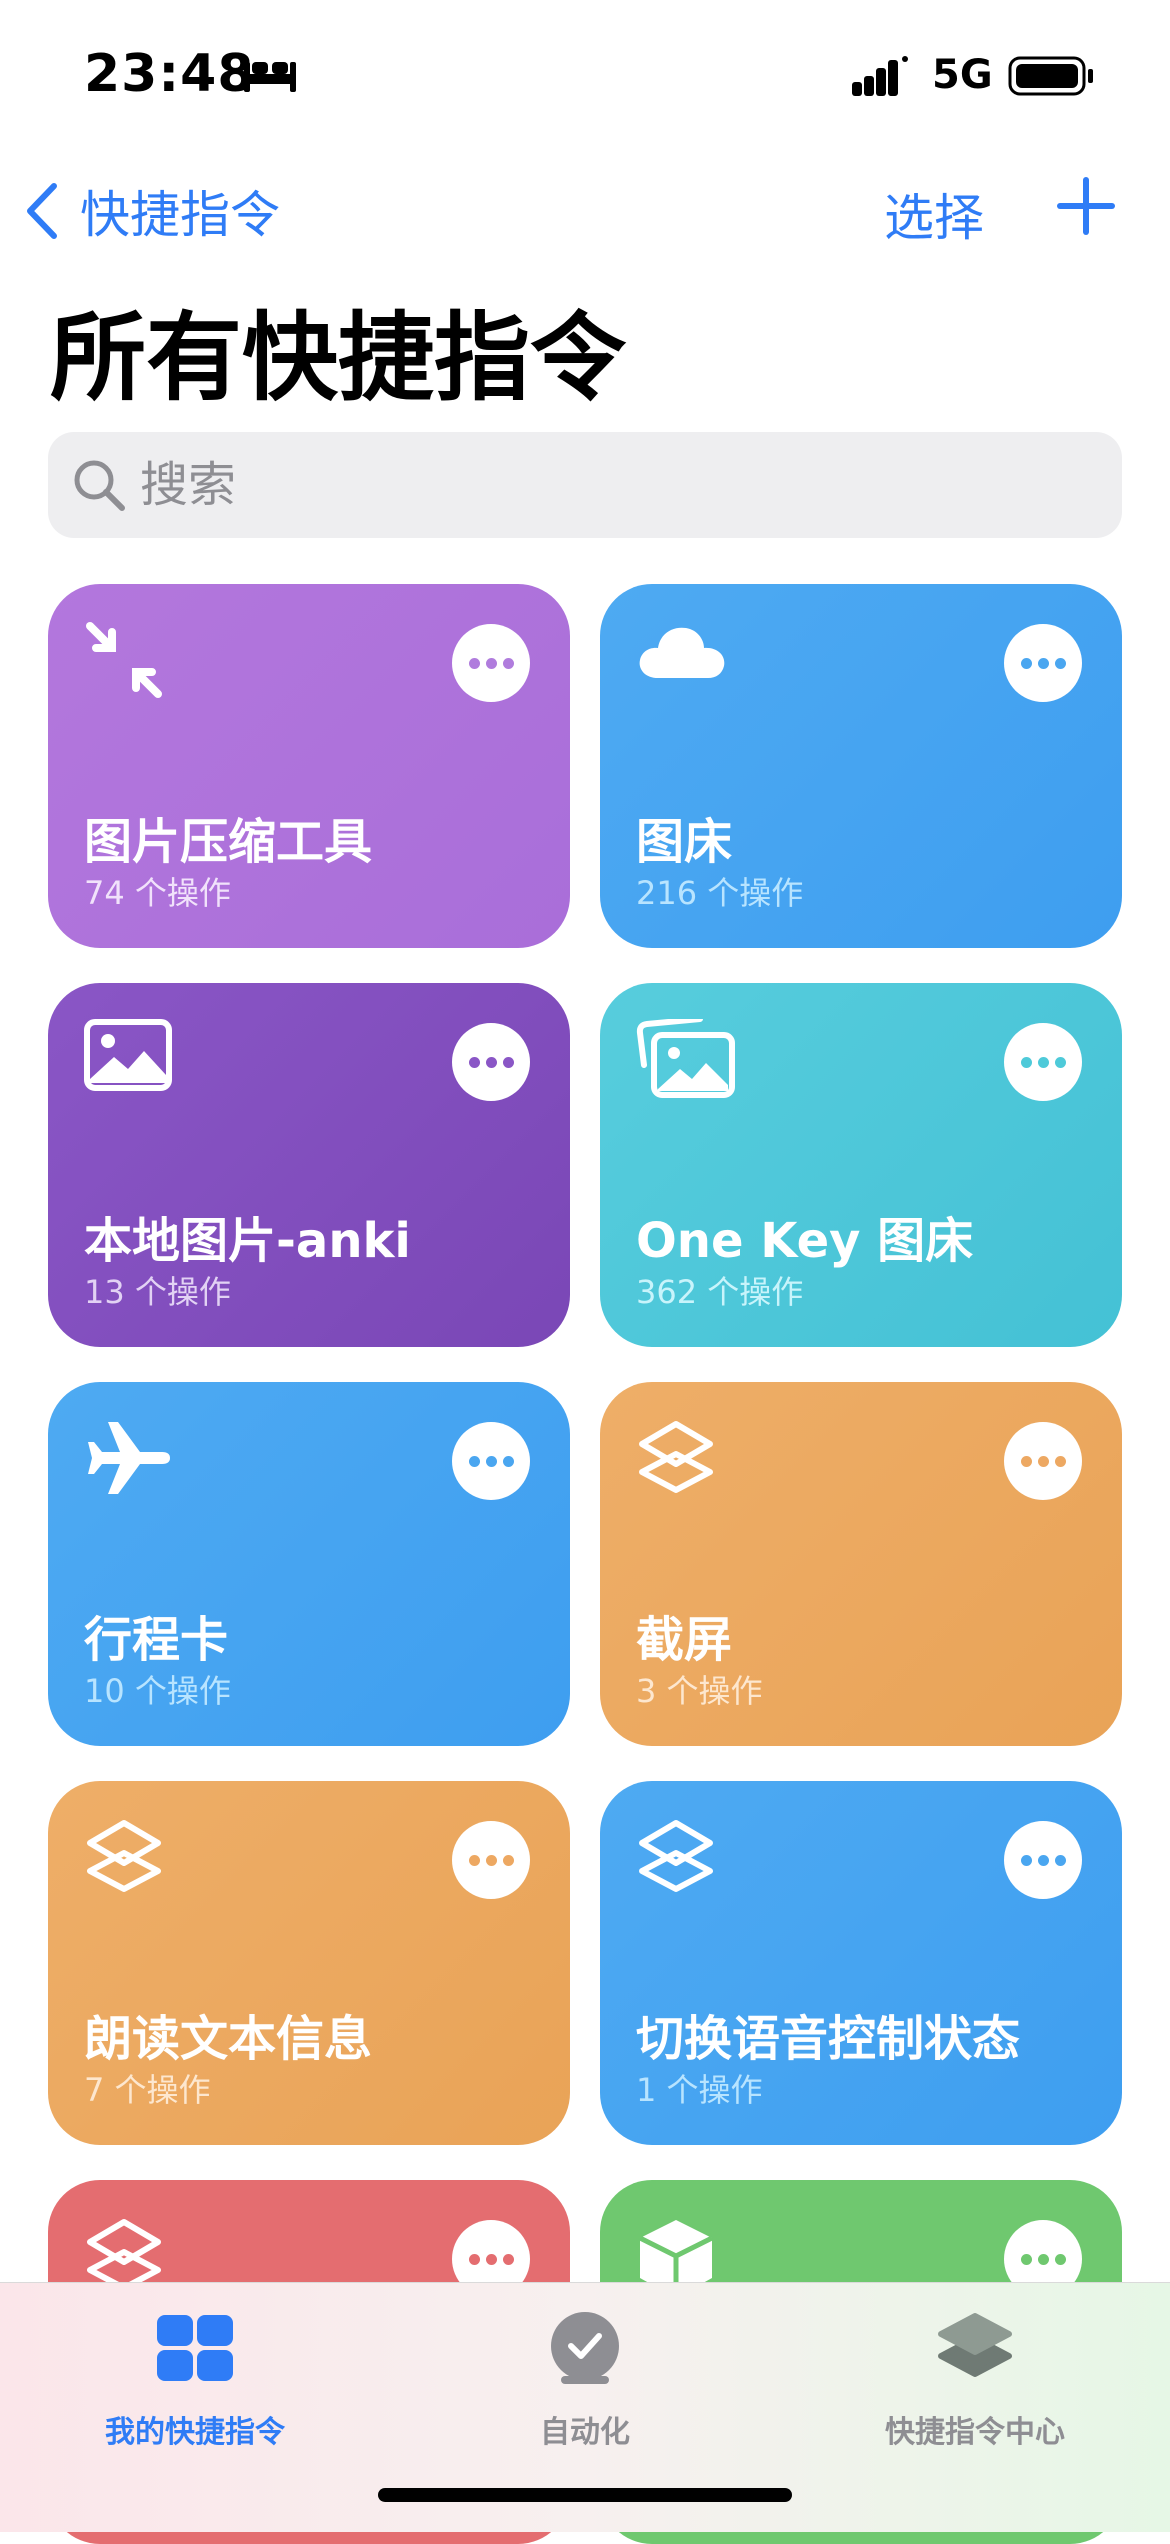 This screenshot has width=1170, height=2544. Describe the element at coordinates (156, 1640) in the screenshot. I see `shortcut-title: 行程卡` at that location.